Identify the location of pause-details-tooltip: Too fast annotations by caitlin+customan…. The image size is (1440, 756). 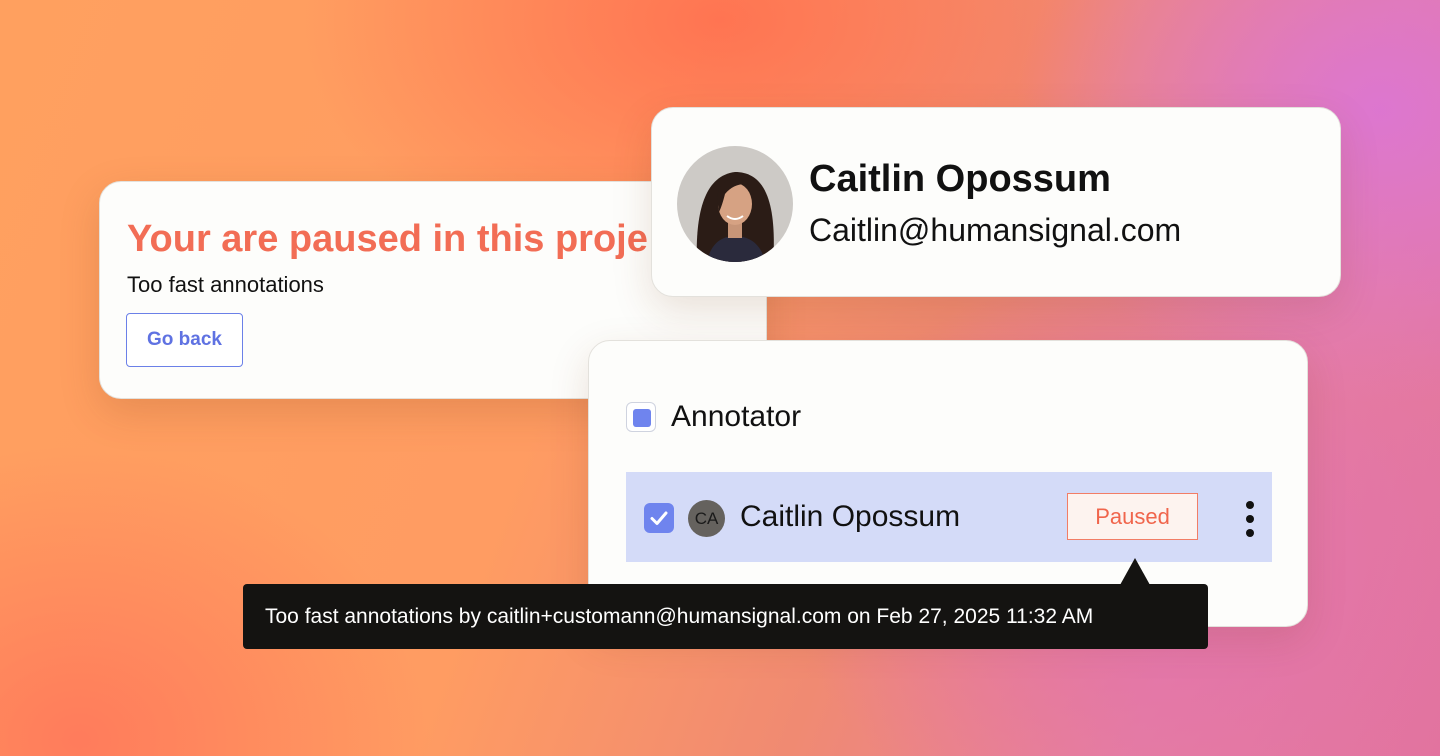
(725, 603).